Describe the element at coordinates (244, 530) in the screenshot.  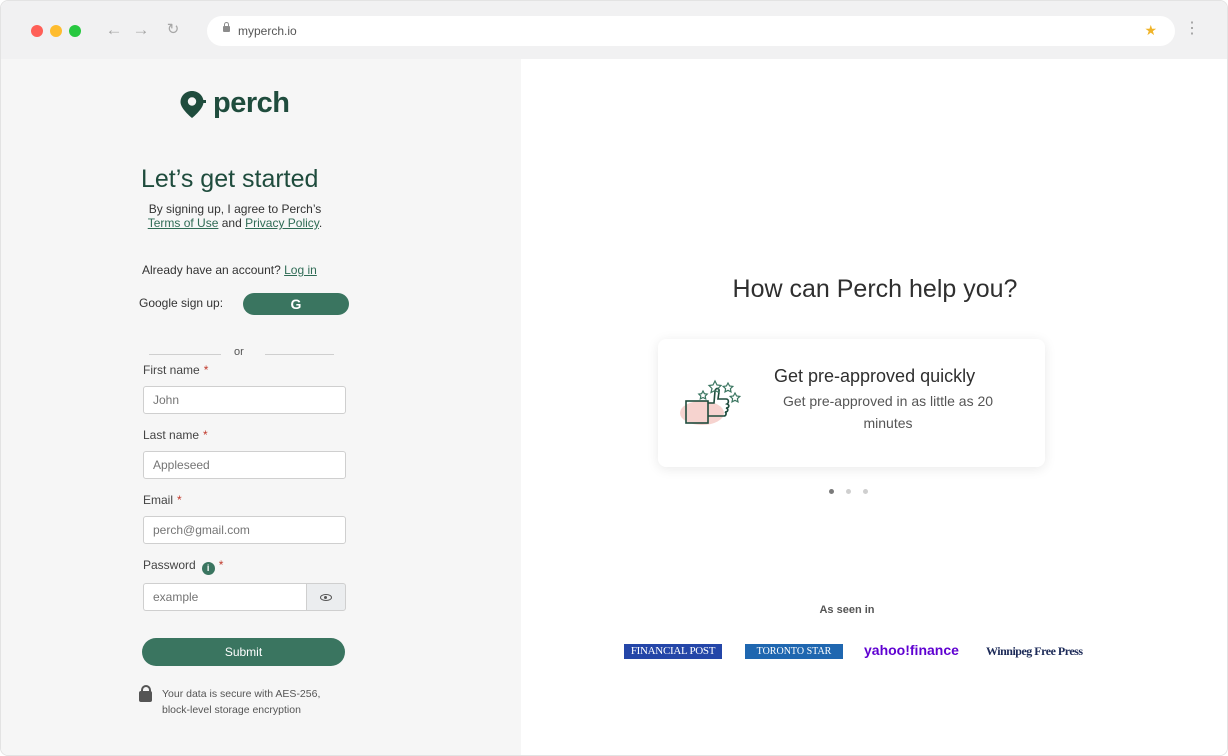
I see `email-input` at that location.